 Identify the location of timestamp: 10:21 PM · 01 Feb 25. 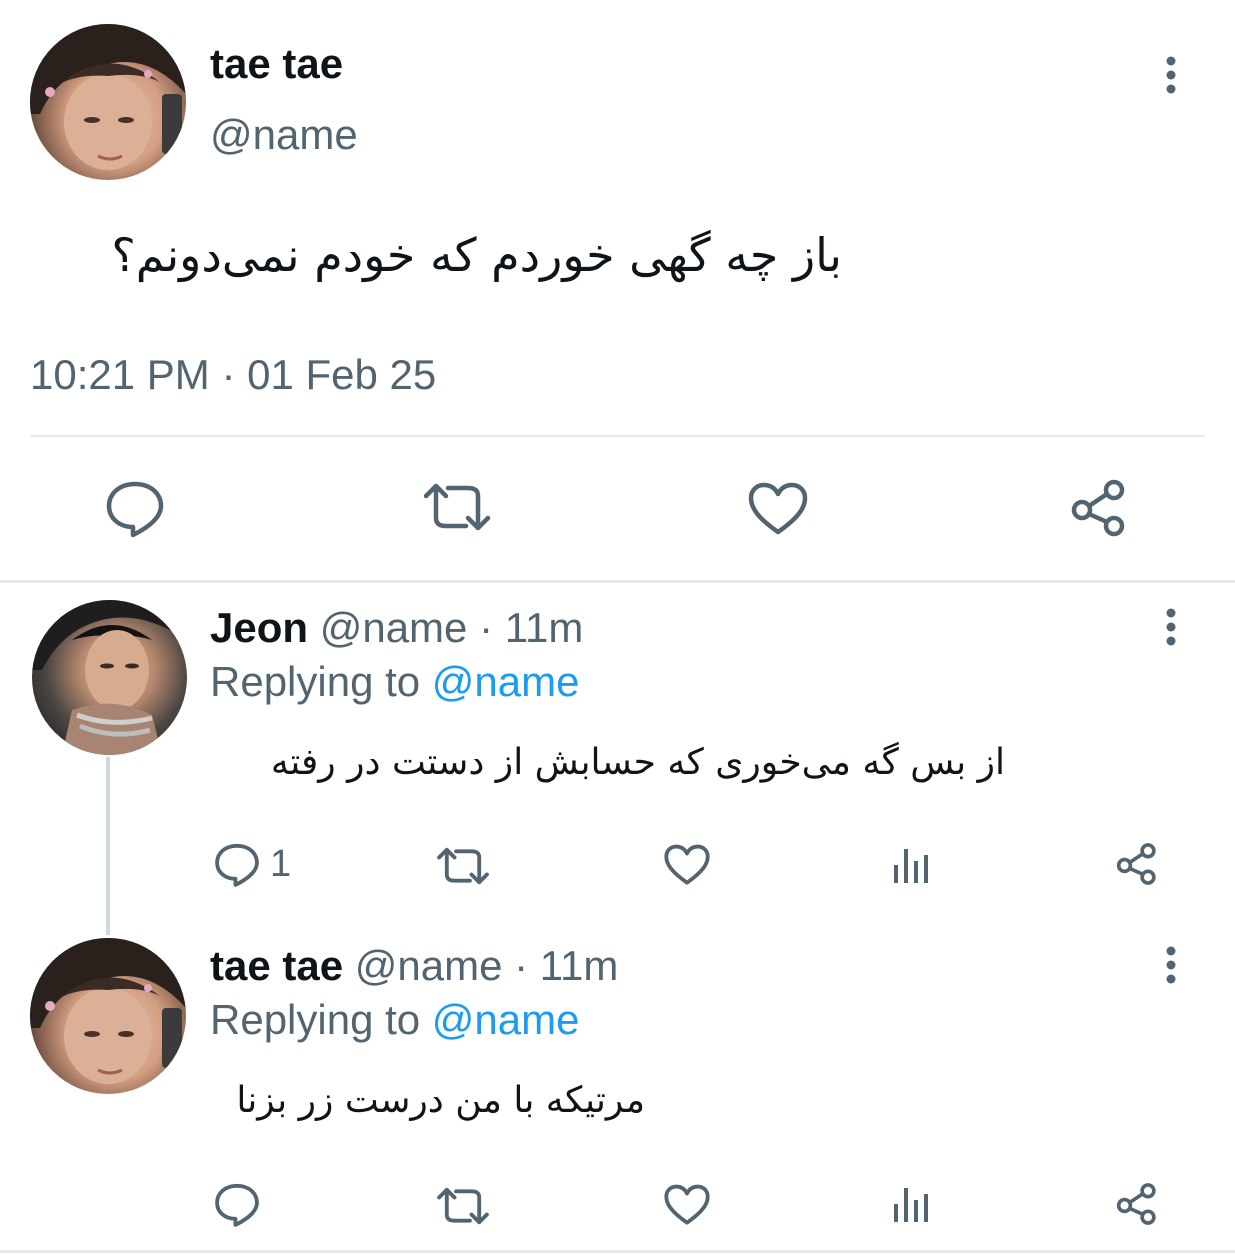
(233, 375).